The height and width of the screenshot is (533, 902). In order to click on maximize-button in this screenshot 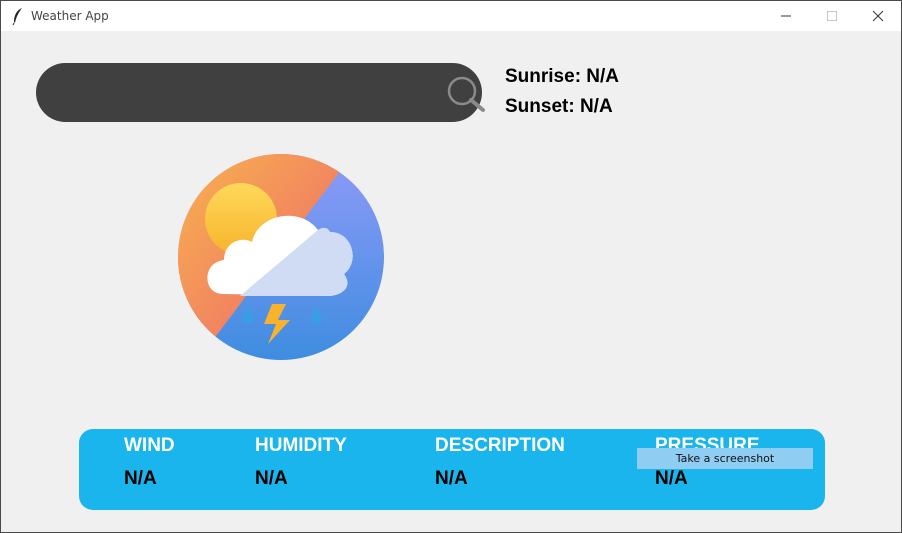, I will do `click(832, 16)`.